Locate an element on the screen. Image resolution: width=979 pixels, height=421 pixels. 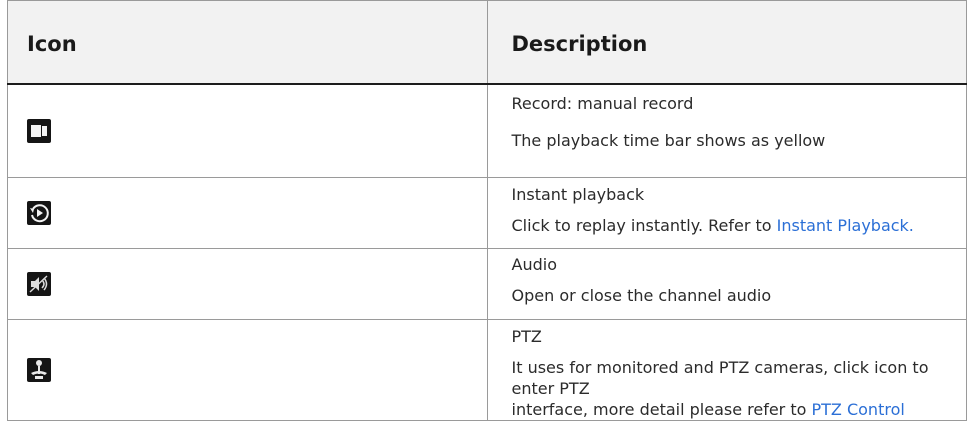
row-title: Audio is located at coordinates (534, 264).